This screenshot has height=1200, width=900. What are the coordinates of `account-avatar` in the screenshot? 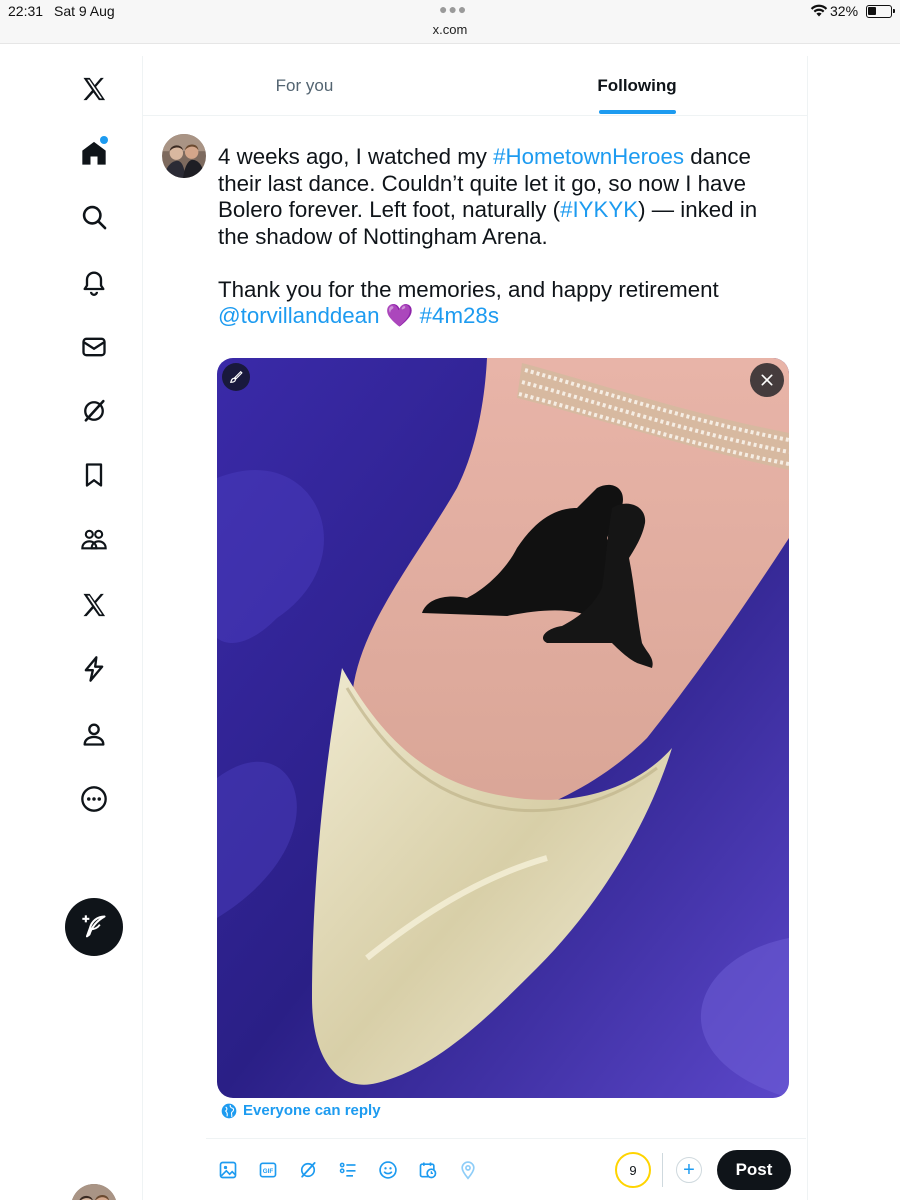 It's located at (94, 1192).